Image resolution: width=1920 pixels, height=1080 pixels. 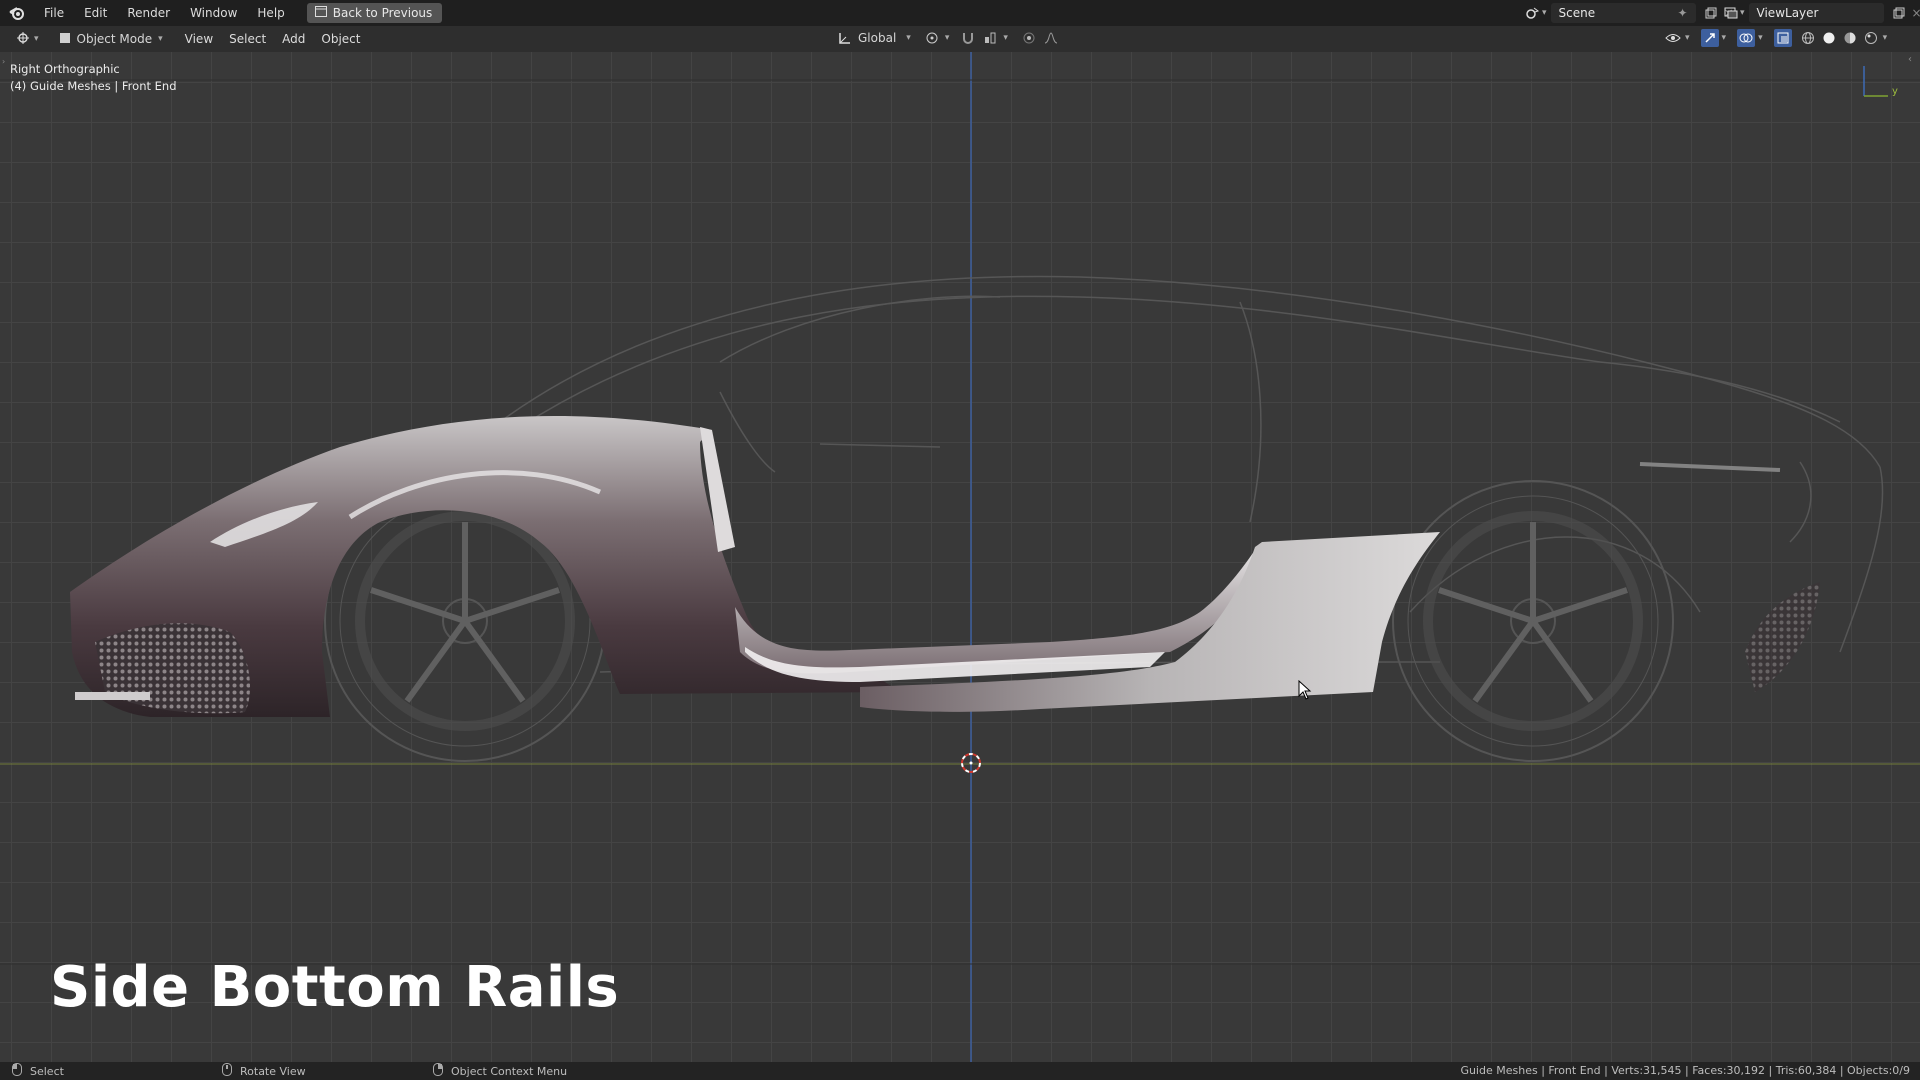 I want to click on status-context-menu: Object Context Menu, so click(x=500, y=1071).